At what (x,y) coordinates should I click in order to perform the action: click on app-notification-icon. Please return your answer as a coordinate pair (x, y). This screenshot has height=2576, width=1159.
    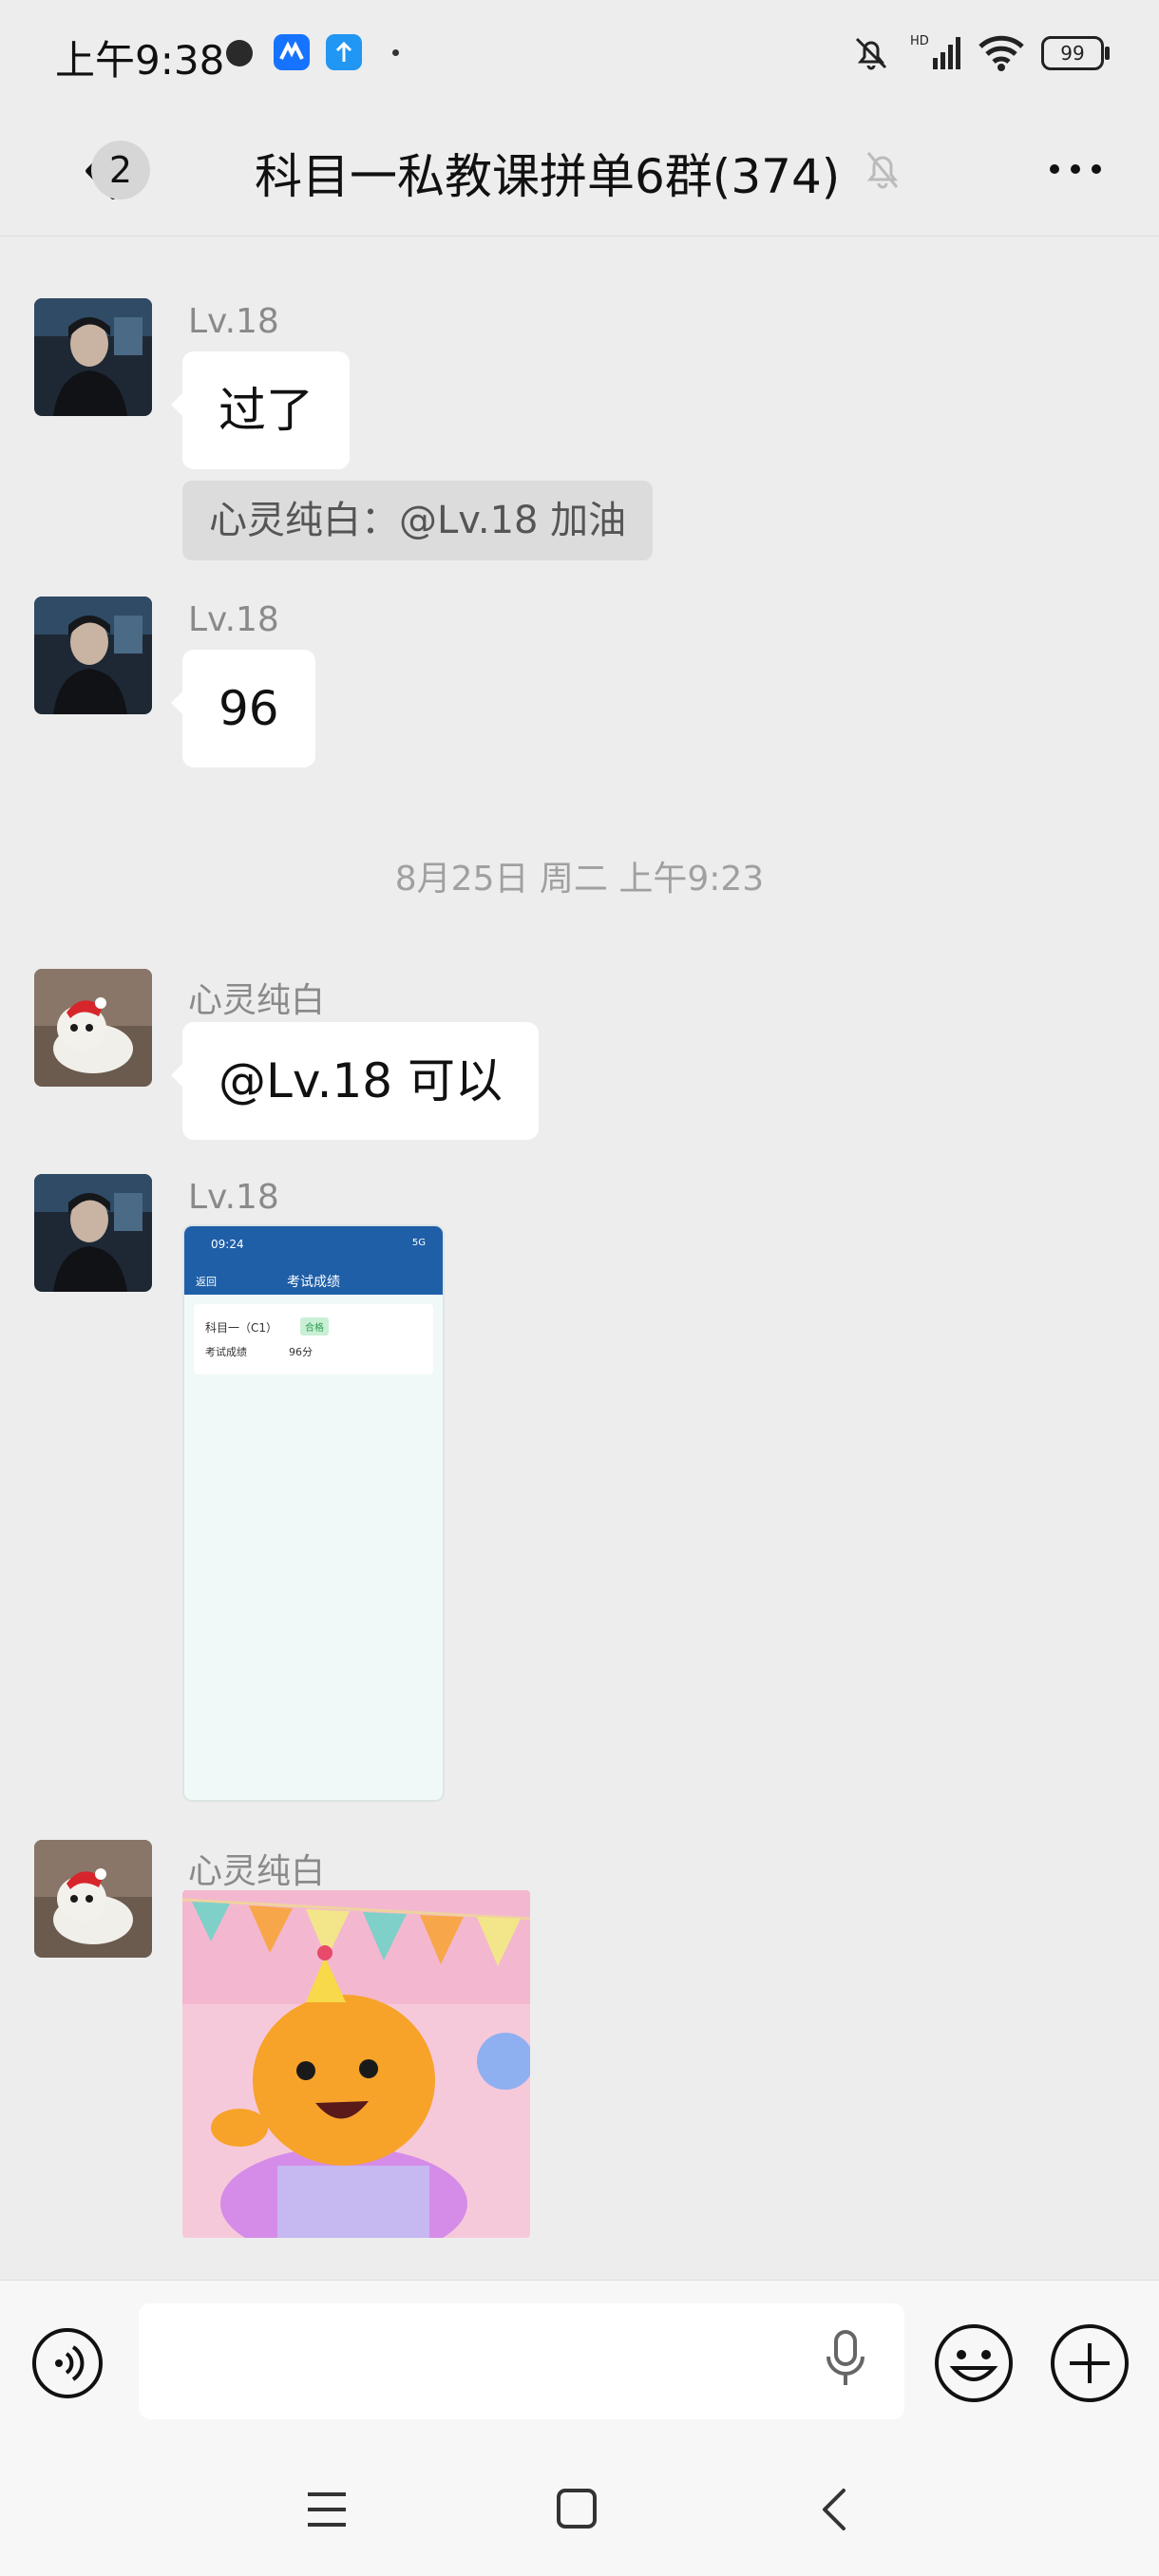
    Looking at the image, I should click on (292, 52).